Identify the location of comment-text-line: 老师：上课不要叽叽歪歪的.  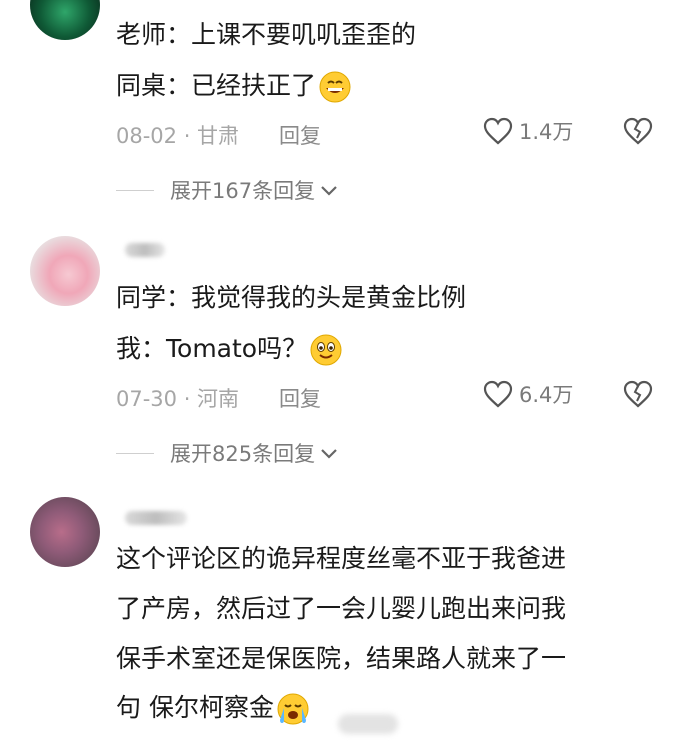
(266, 34).